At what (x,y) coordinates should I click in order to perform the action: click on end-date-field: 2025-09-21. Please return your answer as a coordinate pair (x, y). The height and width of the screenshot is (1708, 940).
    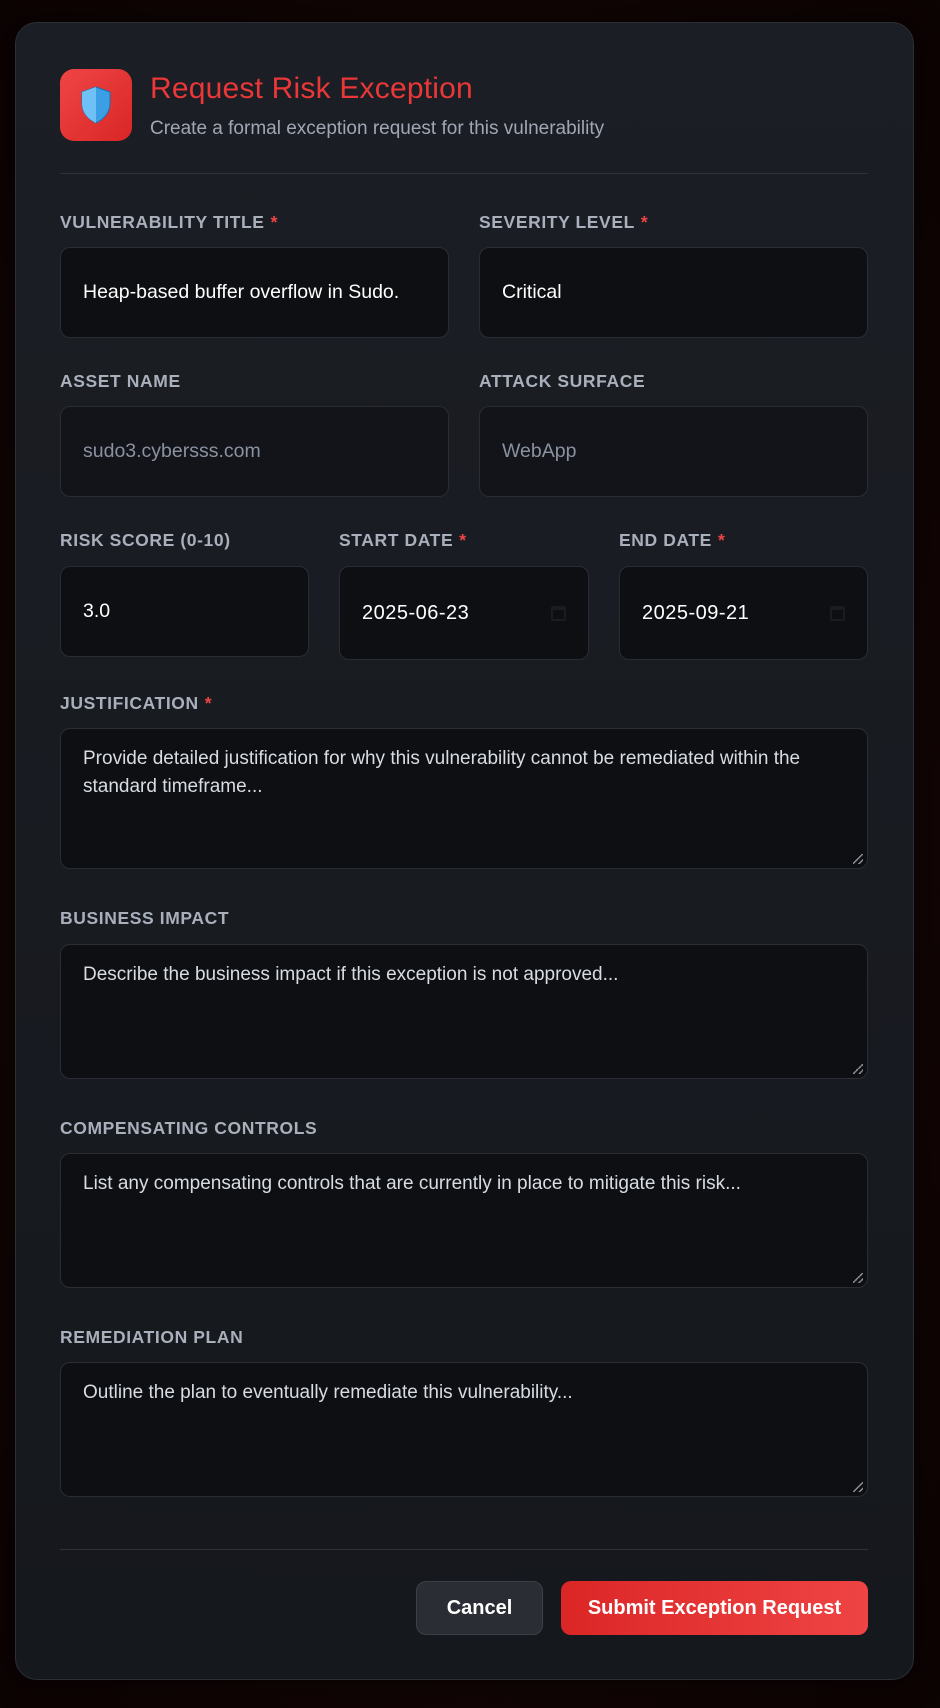
    Looking at the image, I should click on (743, 613).